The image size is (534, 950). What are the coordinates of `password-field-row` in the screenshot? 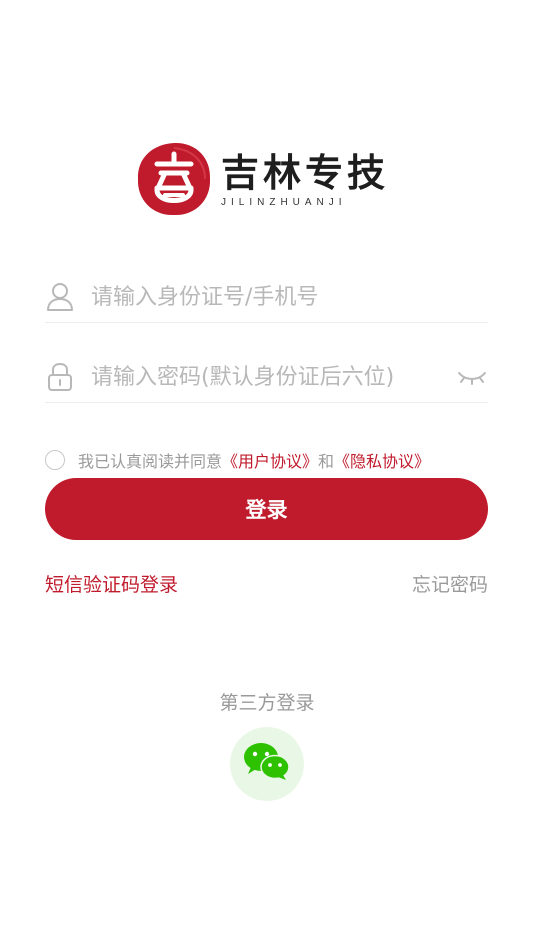 It's located at (266, 377).